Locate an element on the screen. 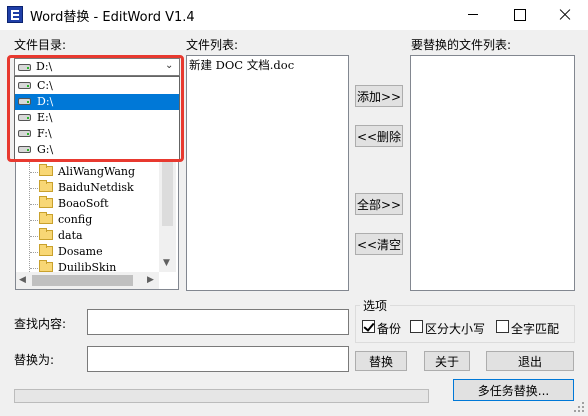 The height and width of the screenshot is (416, 588). tree-item-label: config is located at coordinates (75, 219).